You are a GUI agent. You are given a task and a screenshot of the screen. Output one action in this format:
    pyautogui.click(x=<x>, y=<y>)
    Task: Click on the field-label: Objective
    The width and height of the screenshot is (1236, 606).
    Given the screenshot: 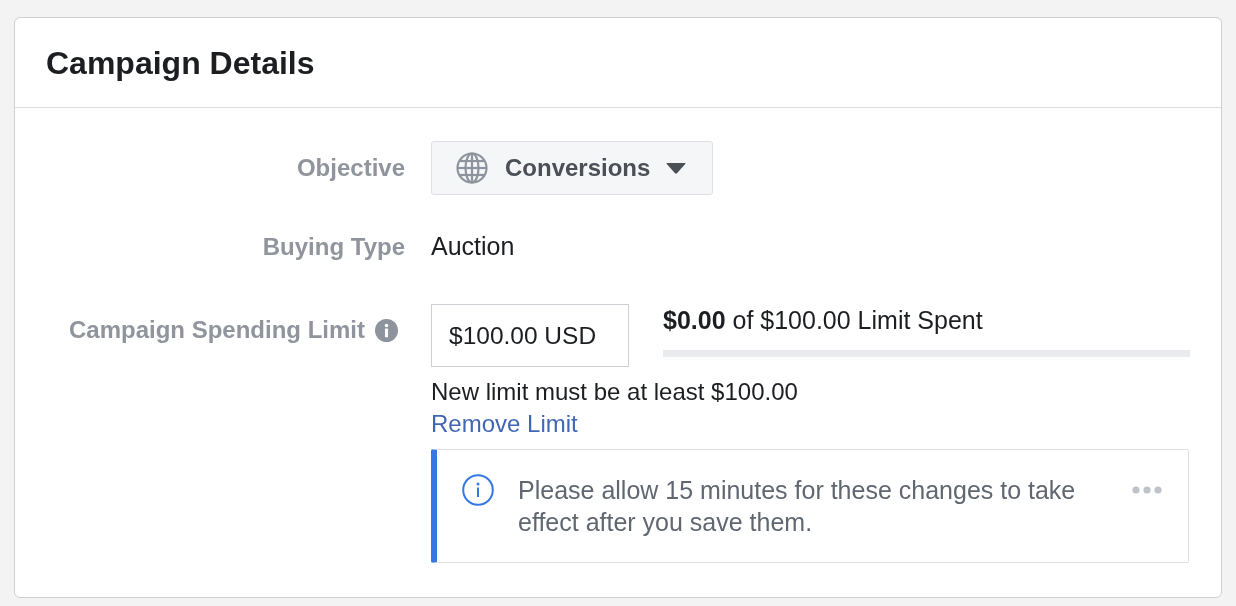 What is the action you would take?
    pyautogui.click(x=350, y=168)
    